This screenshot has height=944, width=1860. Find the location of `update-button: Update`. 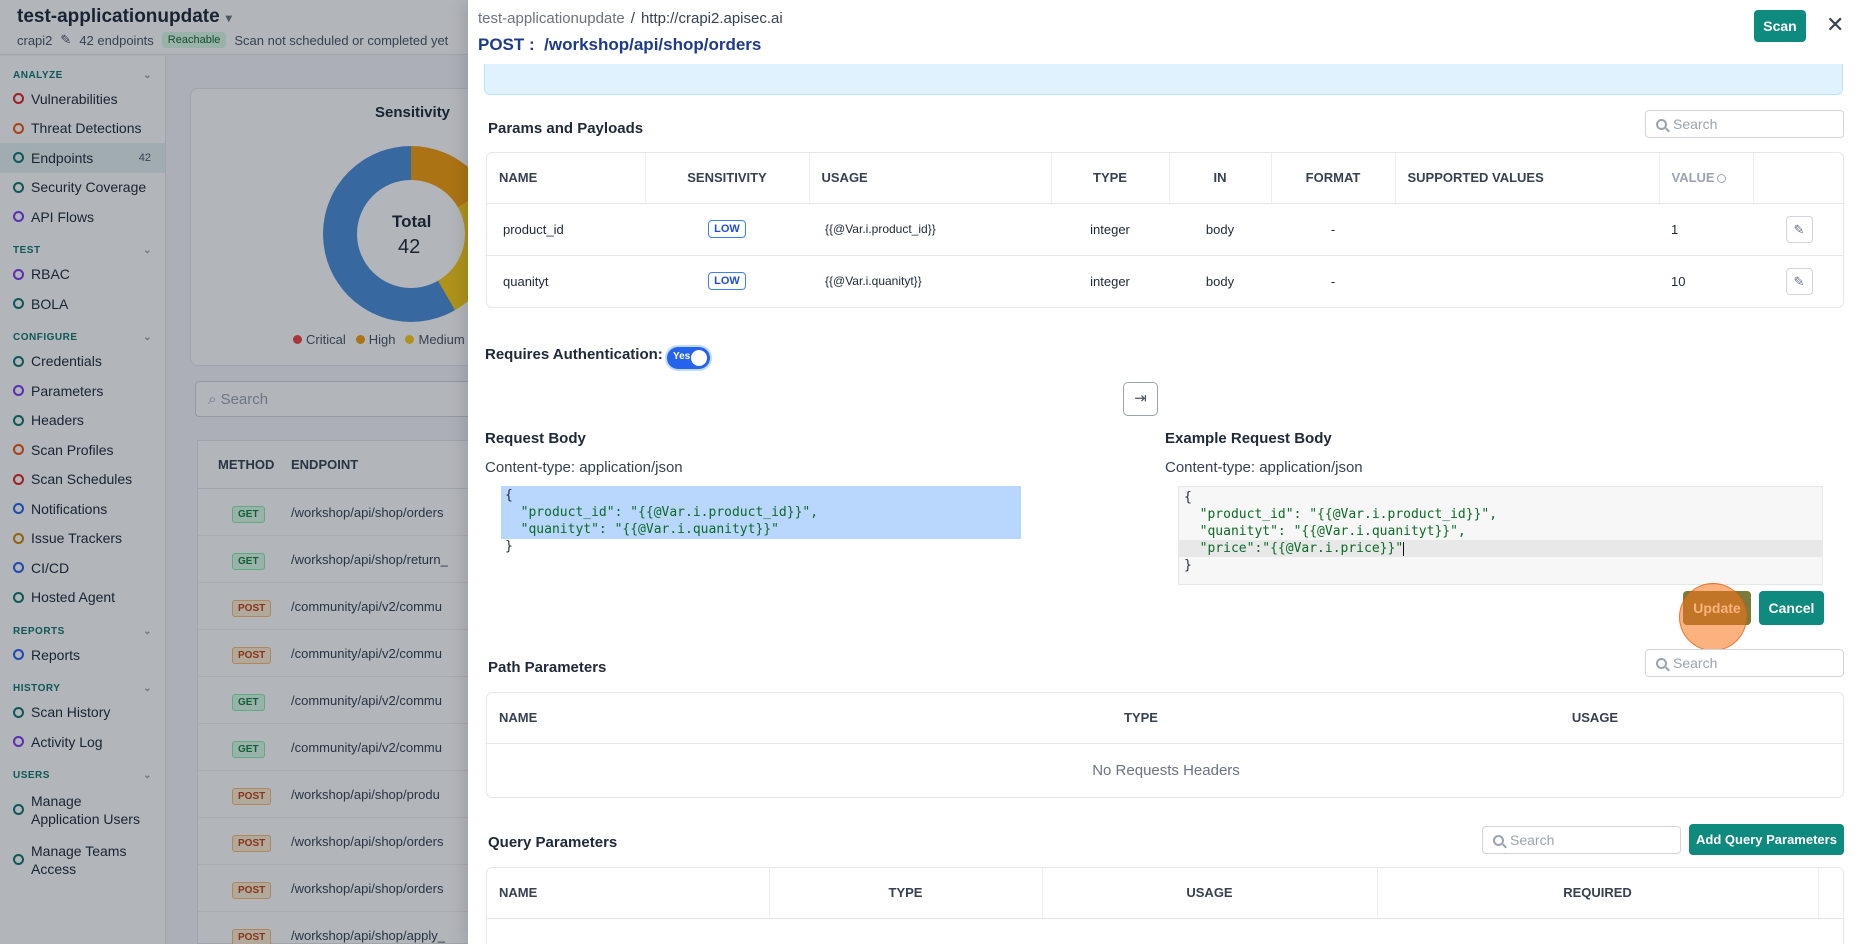

update-button: Update is located at coordinates (1717, 608).